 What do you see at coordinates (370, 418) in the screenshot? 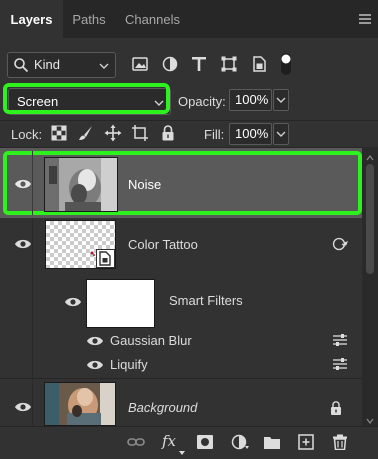
I see `scroll-down-icon` at bounding box center [370, 418].